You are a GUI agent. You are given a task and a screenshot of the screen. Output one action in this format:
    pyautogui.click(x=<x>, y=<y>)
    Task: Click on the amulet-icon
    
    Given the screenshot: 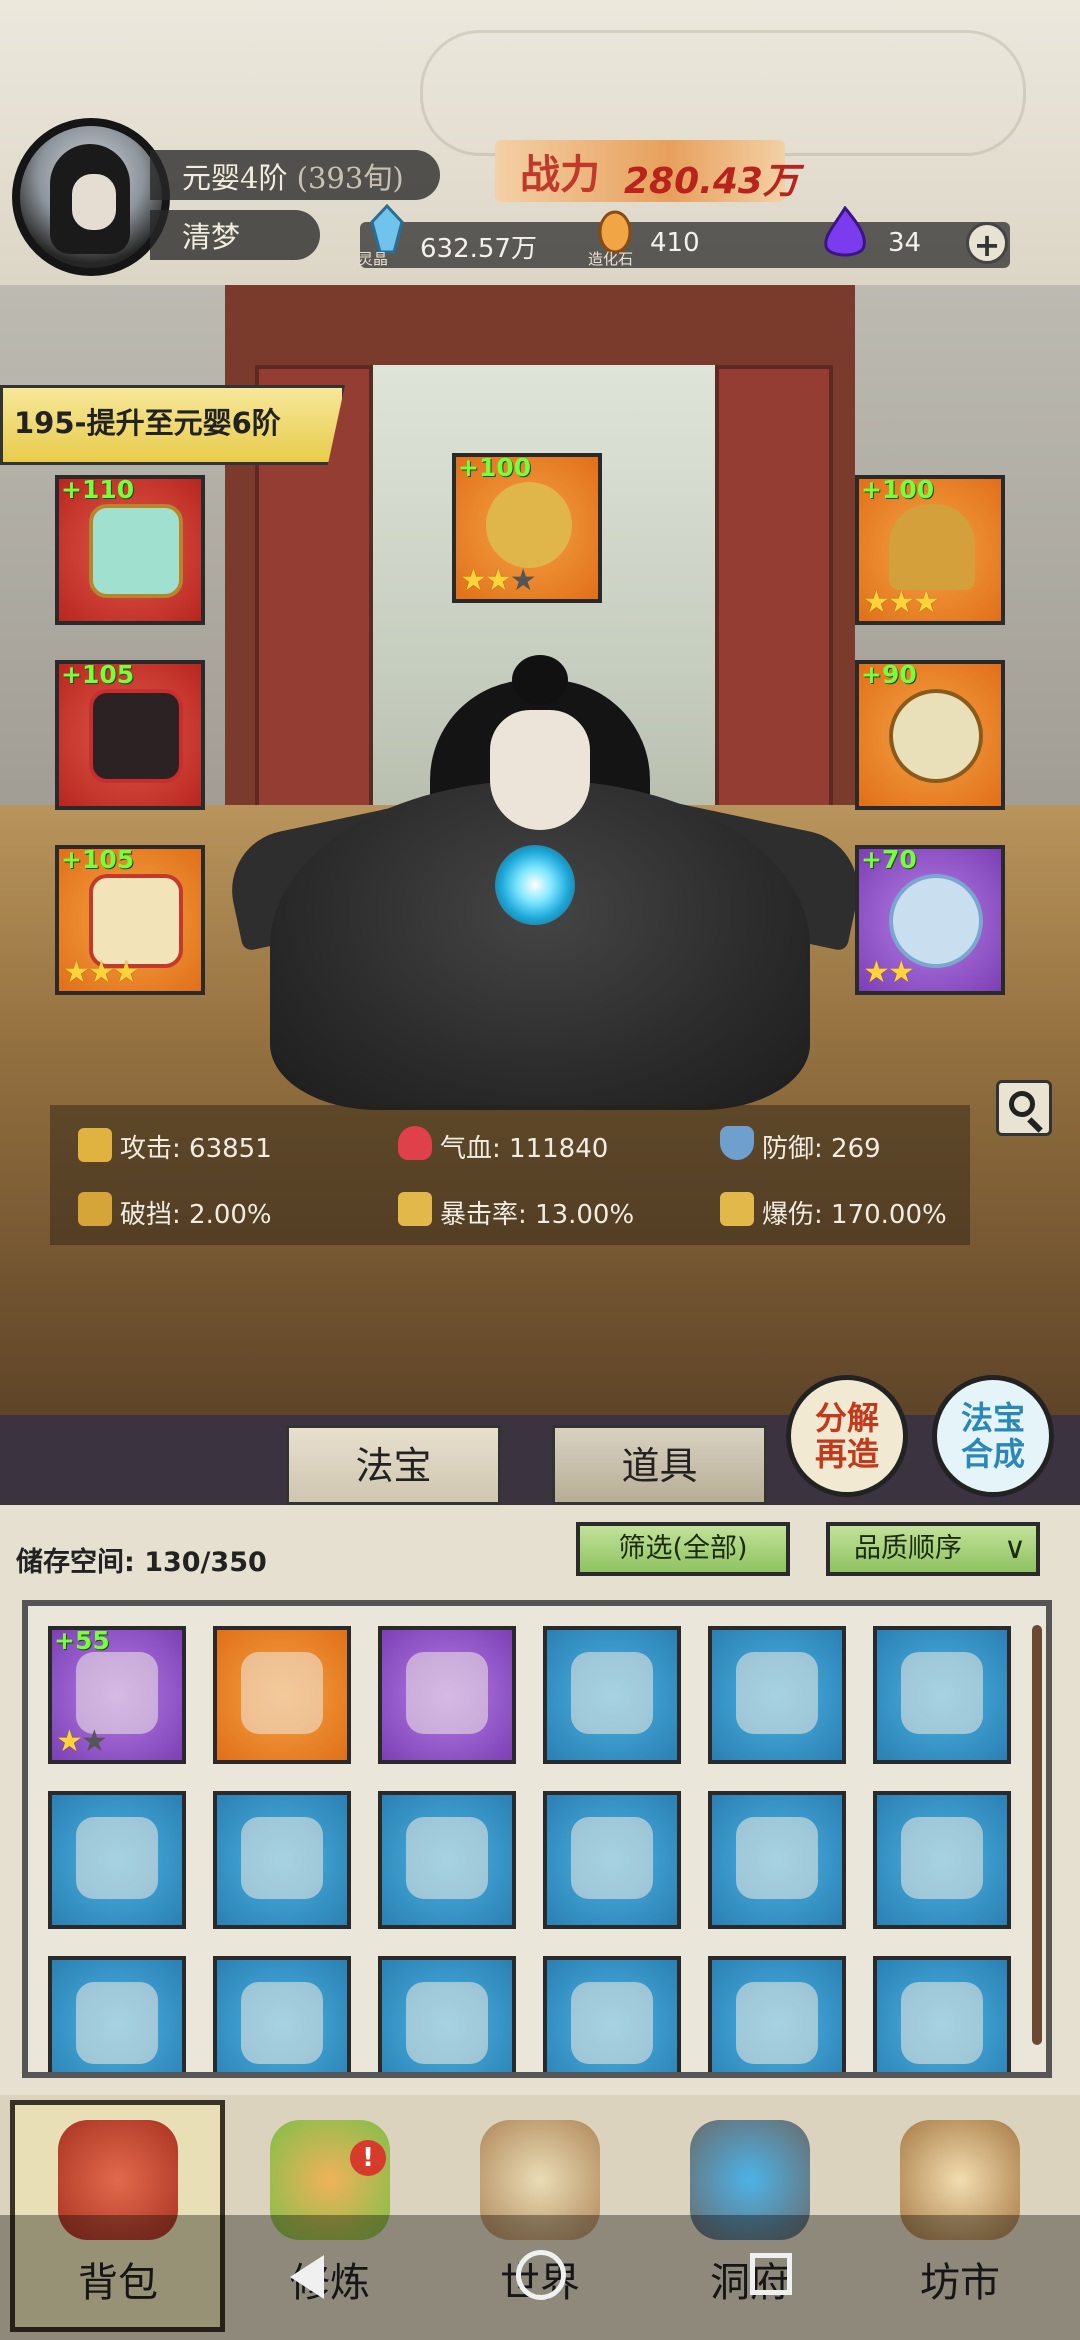 What is the action you would take?
    pyautogui.click(x=282, y=1693)
    